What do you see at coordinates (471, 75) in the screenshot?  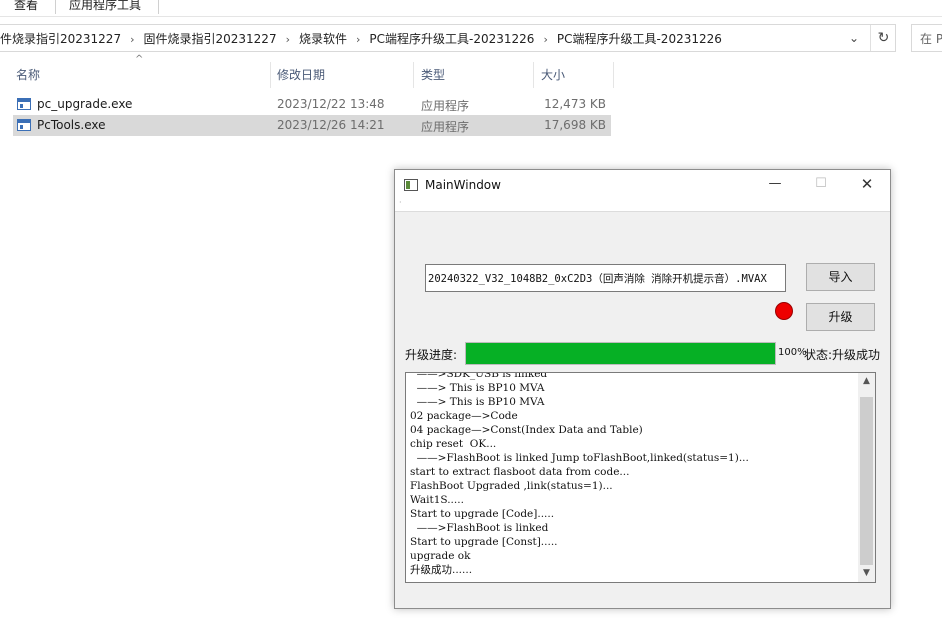 I see `column-headers: 名称 修改日期 类型 大小` at bounding box center [471, 75].